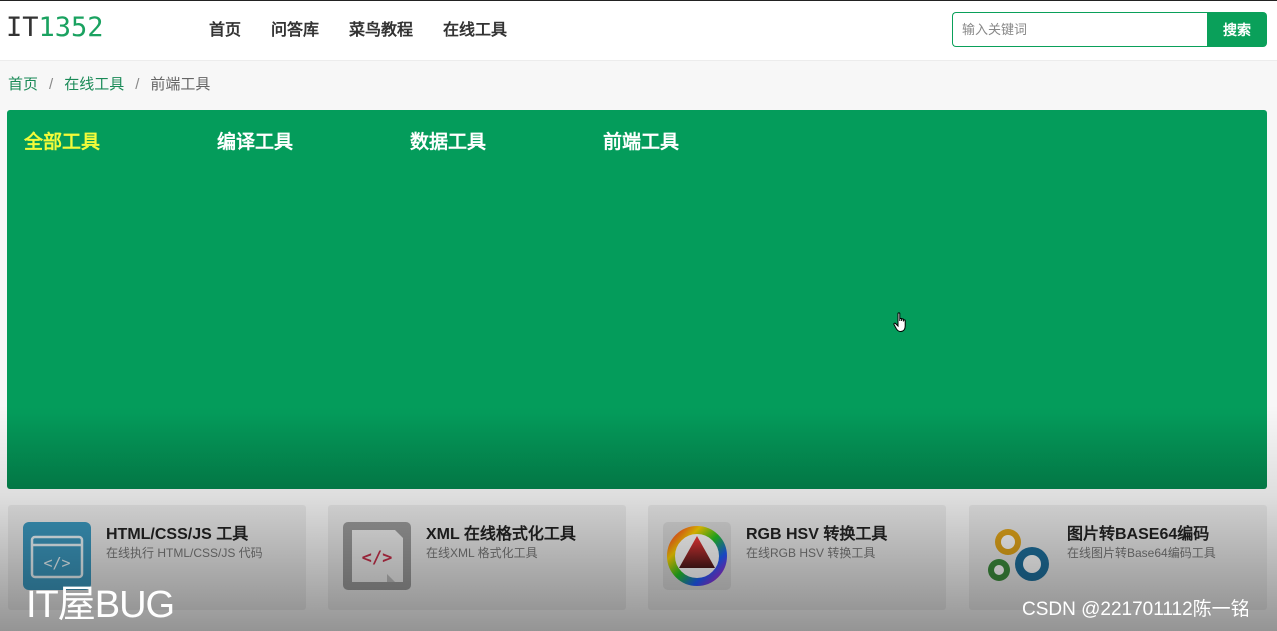 The height and width of the screenshot is (631, 1277). Describe the element at coordinates (184, 553) in the screenshot. I see `card-description: 在线执行 HTML/CSS/JS 代码` at that location.